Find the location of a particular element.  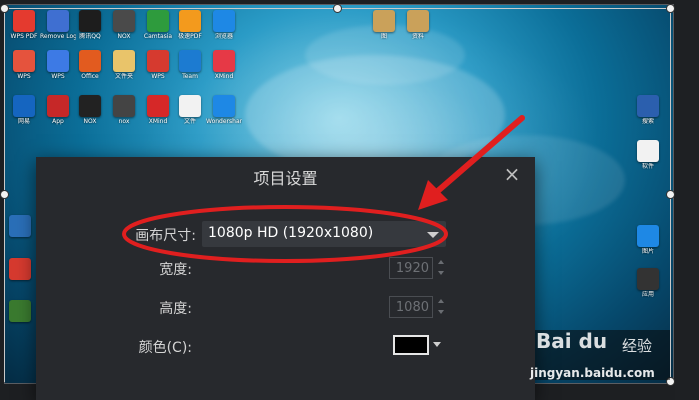

width-stepper is located at coordinates (441, 268).